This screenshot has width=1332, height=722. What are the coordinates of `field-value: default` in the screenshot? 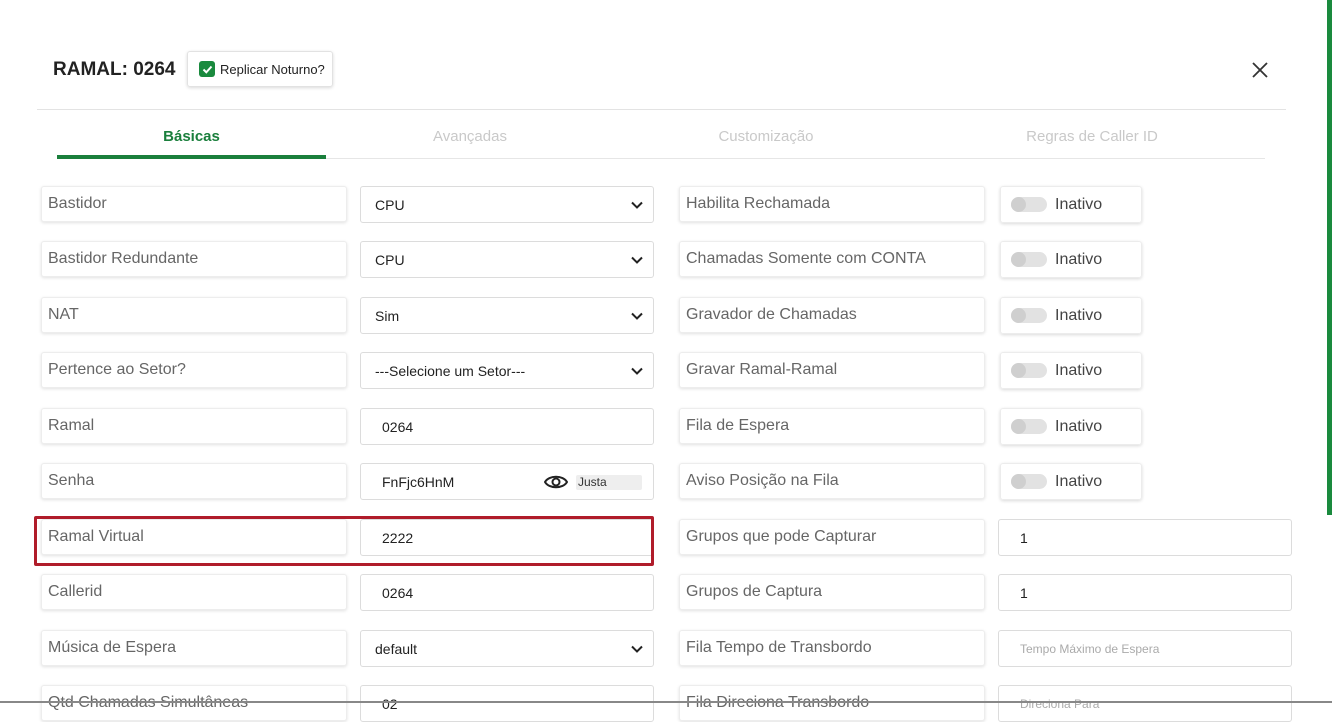 It's located at (396, 648).